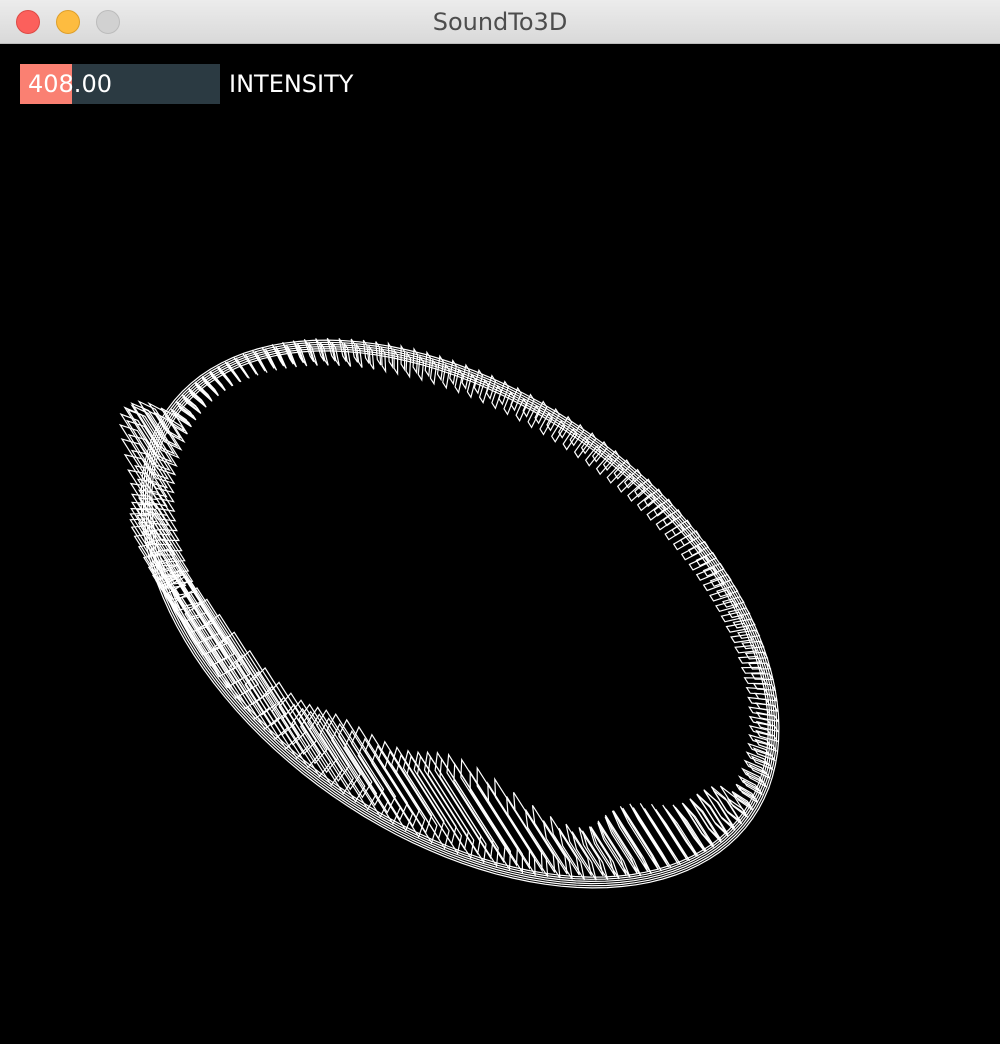  Describe the element at coordinates (324, 354) in the screenshot. I see `wireframe-box` at that location.